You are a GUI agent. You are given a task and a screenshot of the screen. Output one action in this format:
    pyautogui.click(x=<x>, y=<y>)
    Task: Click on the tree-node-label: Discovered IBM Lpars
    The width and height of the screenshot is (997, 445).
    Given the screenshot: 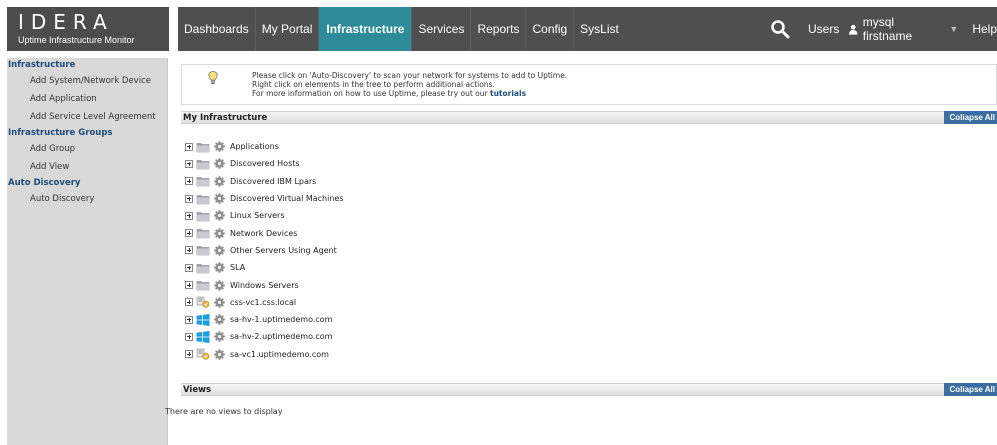 What is the action you would take?
    pyautogui.click(x=273, y=181)
    